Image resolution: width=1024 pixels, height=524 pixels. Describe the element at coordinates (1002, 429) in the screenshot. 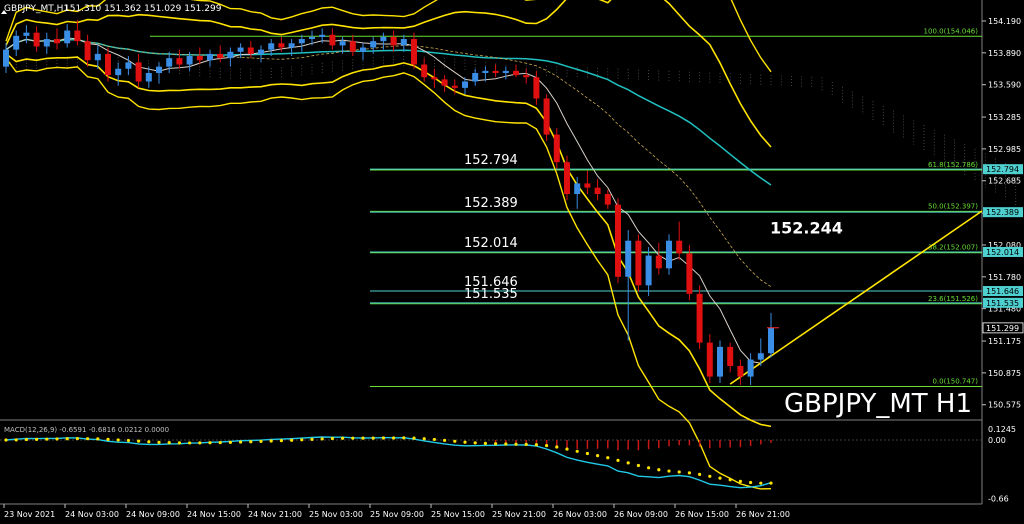

I see `macd-tick-label: 0.1245` at that location.